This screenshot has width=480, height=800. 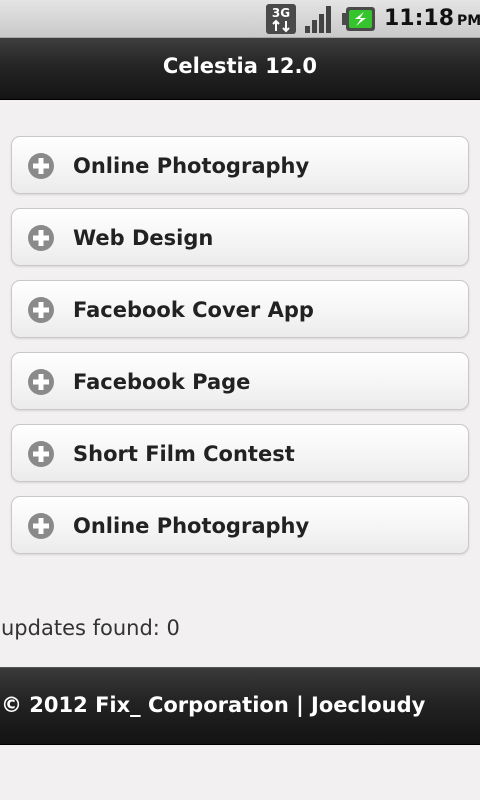 I want to click on time-value: 11:18, so click(x=419, y=18).